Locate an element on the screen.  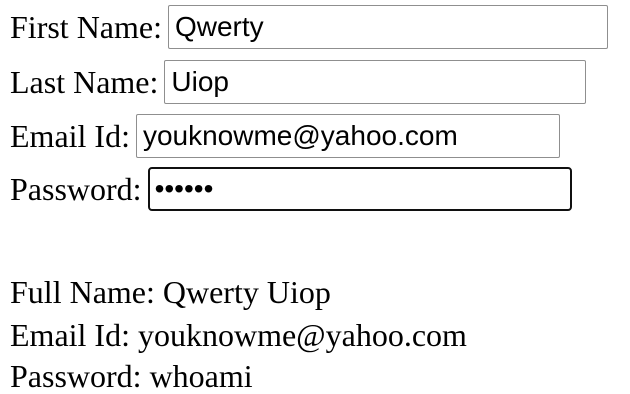
last-name-row: Last Name: is located at coordinates (298, 82).